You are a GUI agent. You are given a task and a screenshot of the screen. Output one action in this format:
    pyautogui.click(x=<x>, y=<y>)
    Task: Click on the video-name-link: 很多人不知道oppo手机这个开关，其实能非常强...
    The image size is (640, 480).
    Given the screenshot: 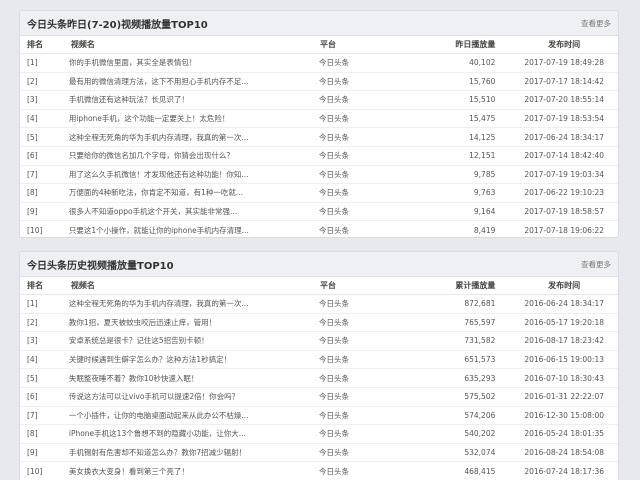 What is the action you would take?
    pyautogui.click(x=184, y=211)
    